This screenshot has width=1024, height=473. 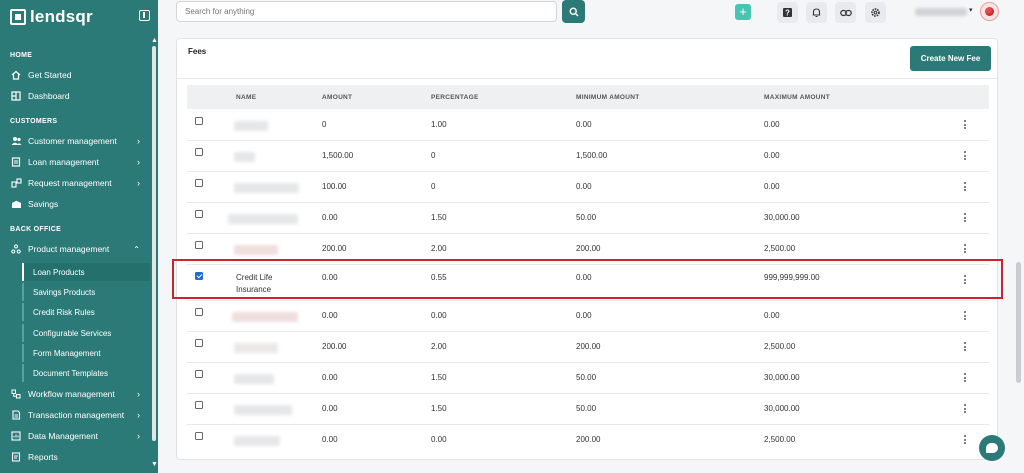 What do you see at coordinates (1018, 322) in the screenshot?
I see `page-scrollbar` at bounding box center [1018, 322].